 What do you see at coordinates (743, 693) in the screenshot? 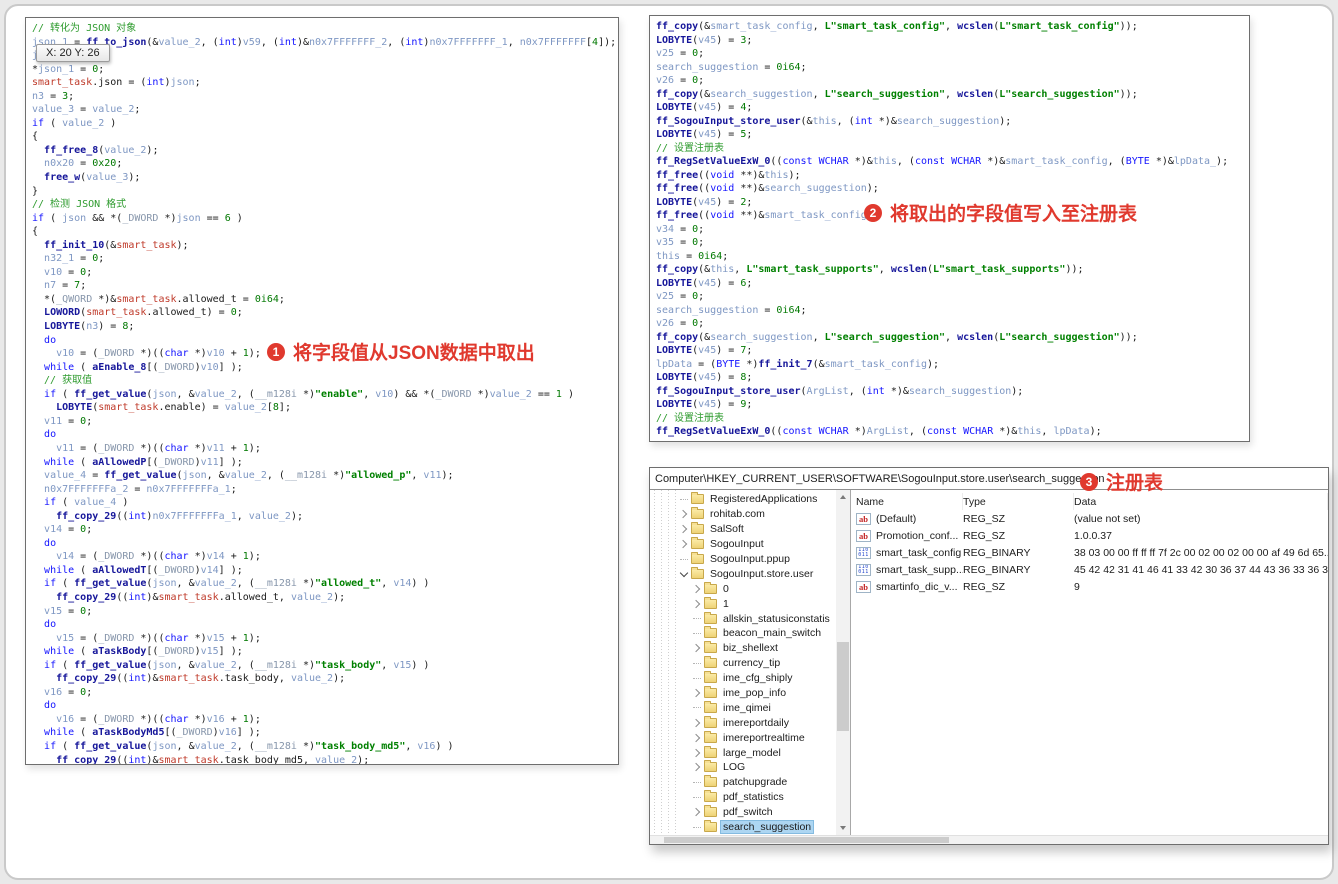
I see `tree-item-ime_pop_info: ime_pop_info` at bounding box center [743, 693].